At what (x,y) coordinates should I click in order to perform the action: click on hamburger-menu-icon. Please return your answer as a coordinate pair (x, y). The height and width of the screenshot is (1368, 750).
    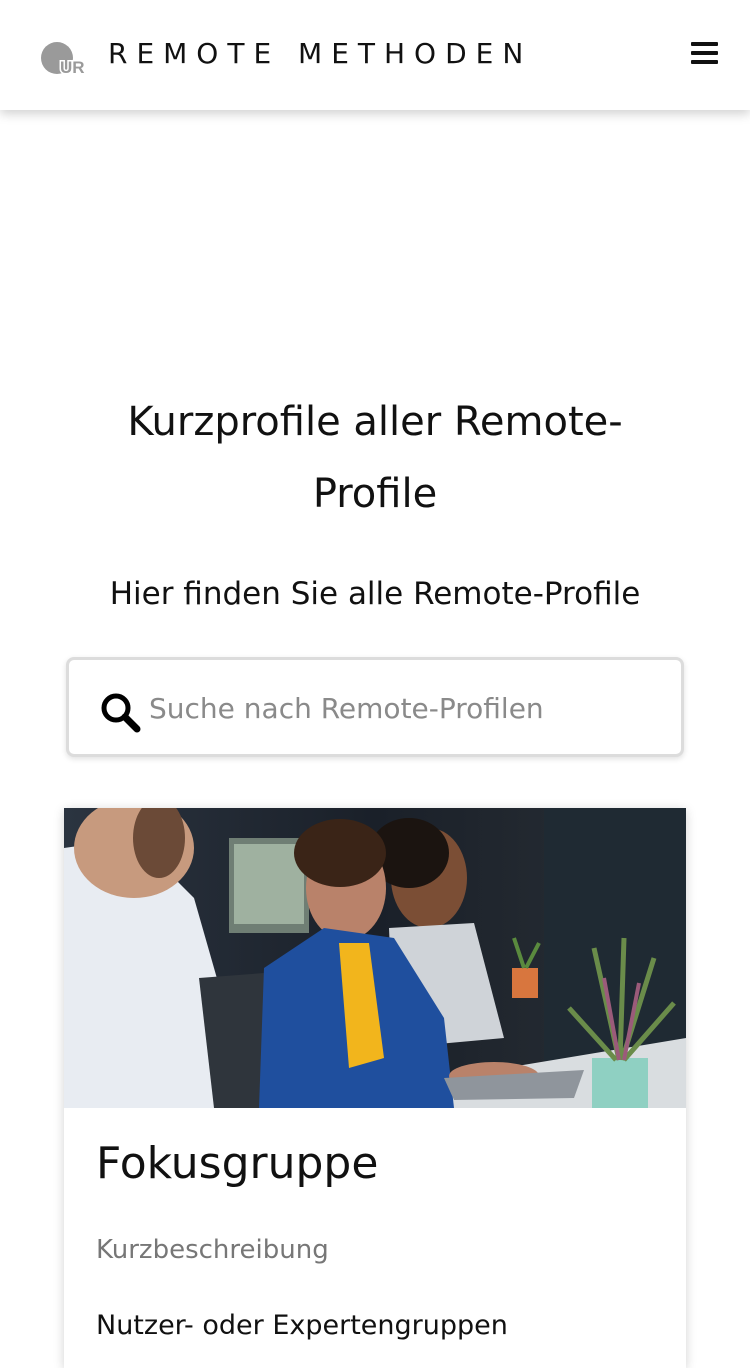
    Looking at the image, I should click on (705, 54).